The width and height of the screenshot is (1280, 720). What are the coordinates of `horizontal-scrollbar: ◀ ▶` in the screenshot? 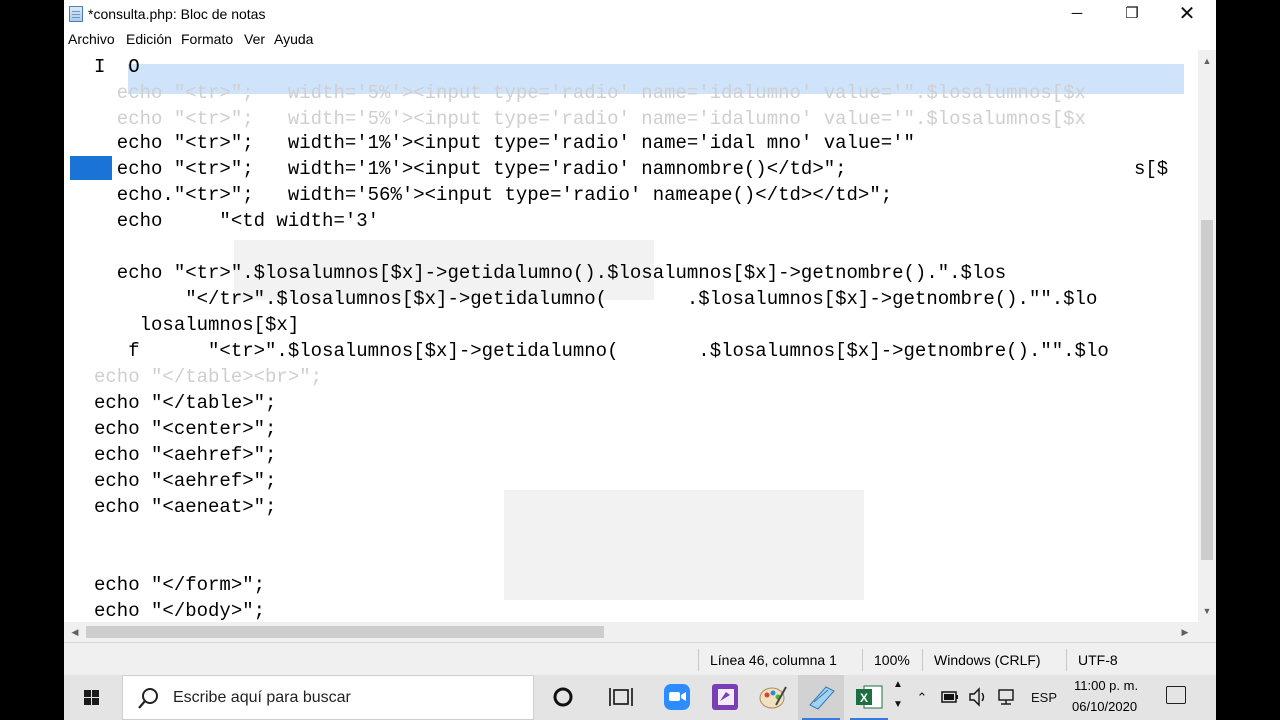 It's located at (631, 632).